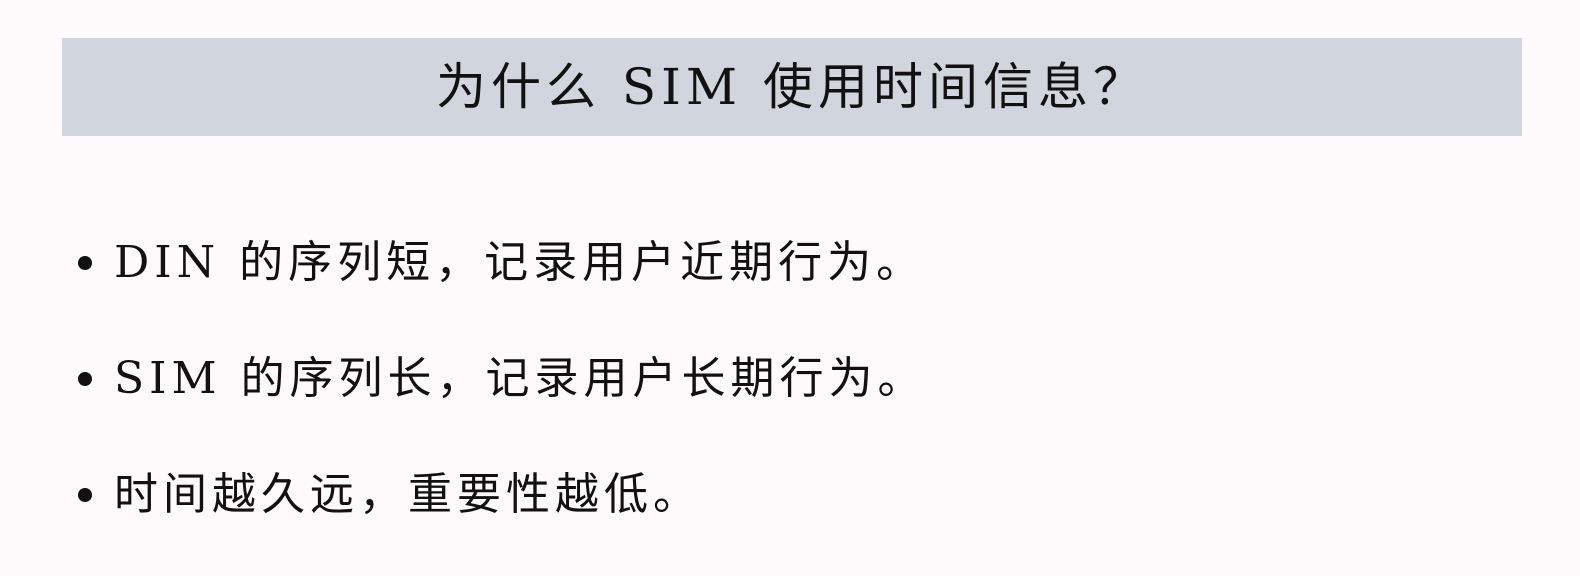  What do you see at coordinates (520, 262) in the screenshot?
I see `bullet-text-1: DIN 的序列短，记录用户近期行为。` at bounding box center [520, 262].